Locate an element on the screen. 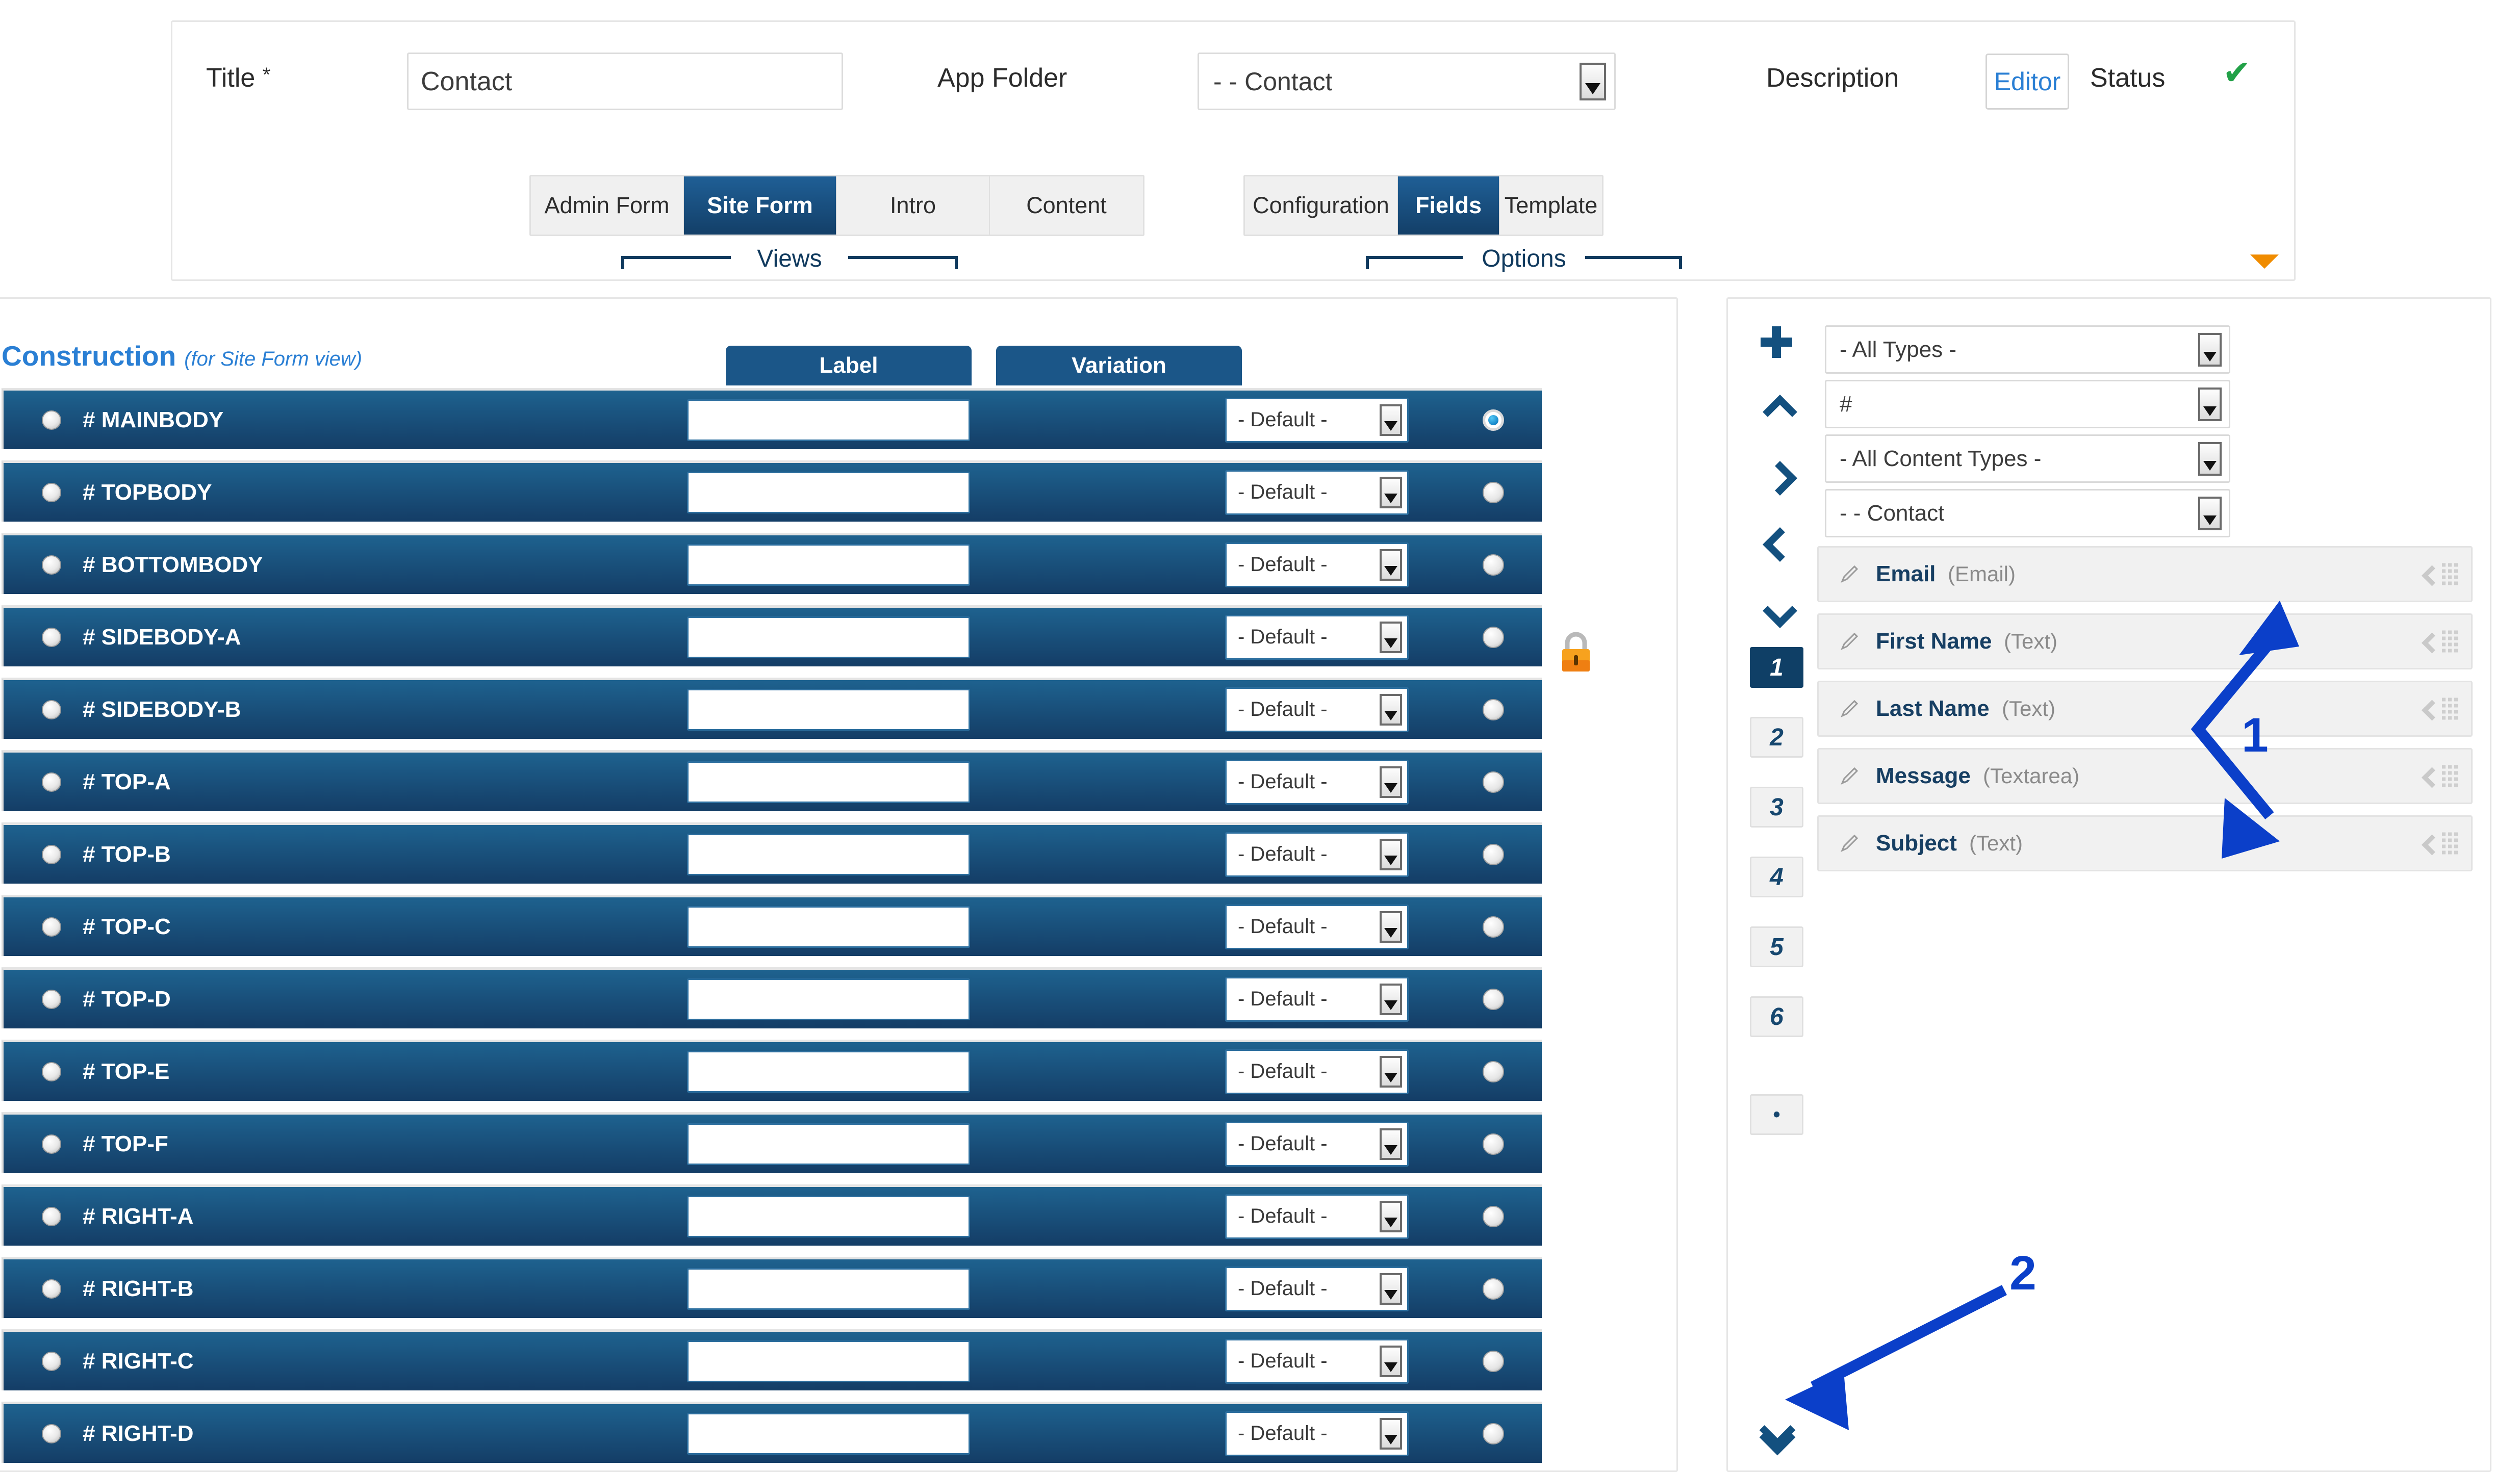  construction-row: # TOP-E - Default - is located at coordinates (772, 1070).